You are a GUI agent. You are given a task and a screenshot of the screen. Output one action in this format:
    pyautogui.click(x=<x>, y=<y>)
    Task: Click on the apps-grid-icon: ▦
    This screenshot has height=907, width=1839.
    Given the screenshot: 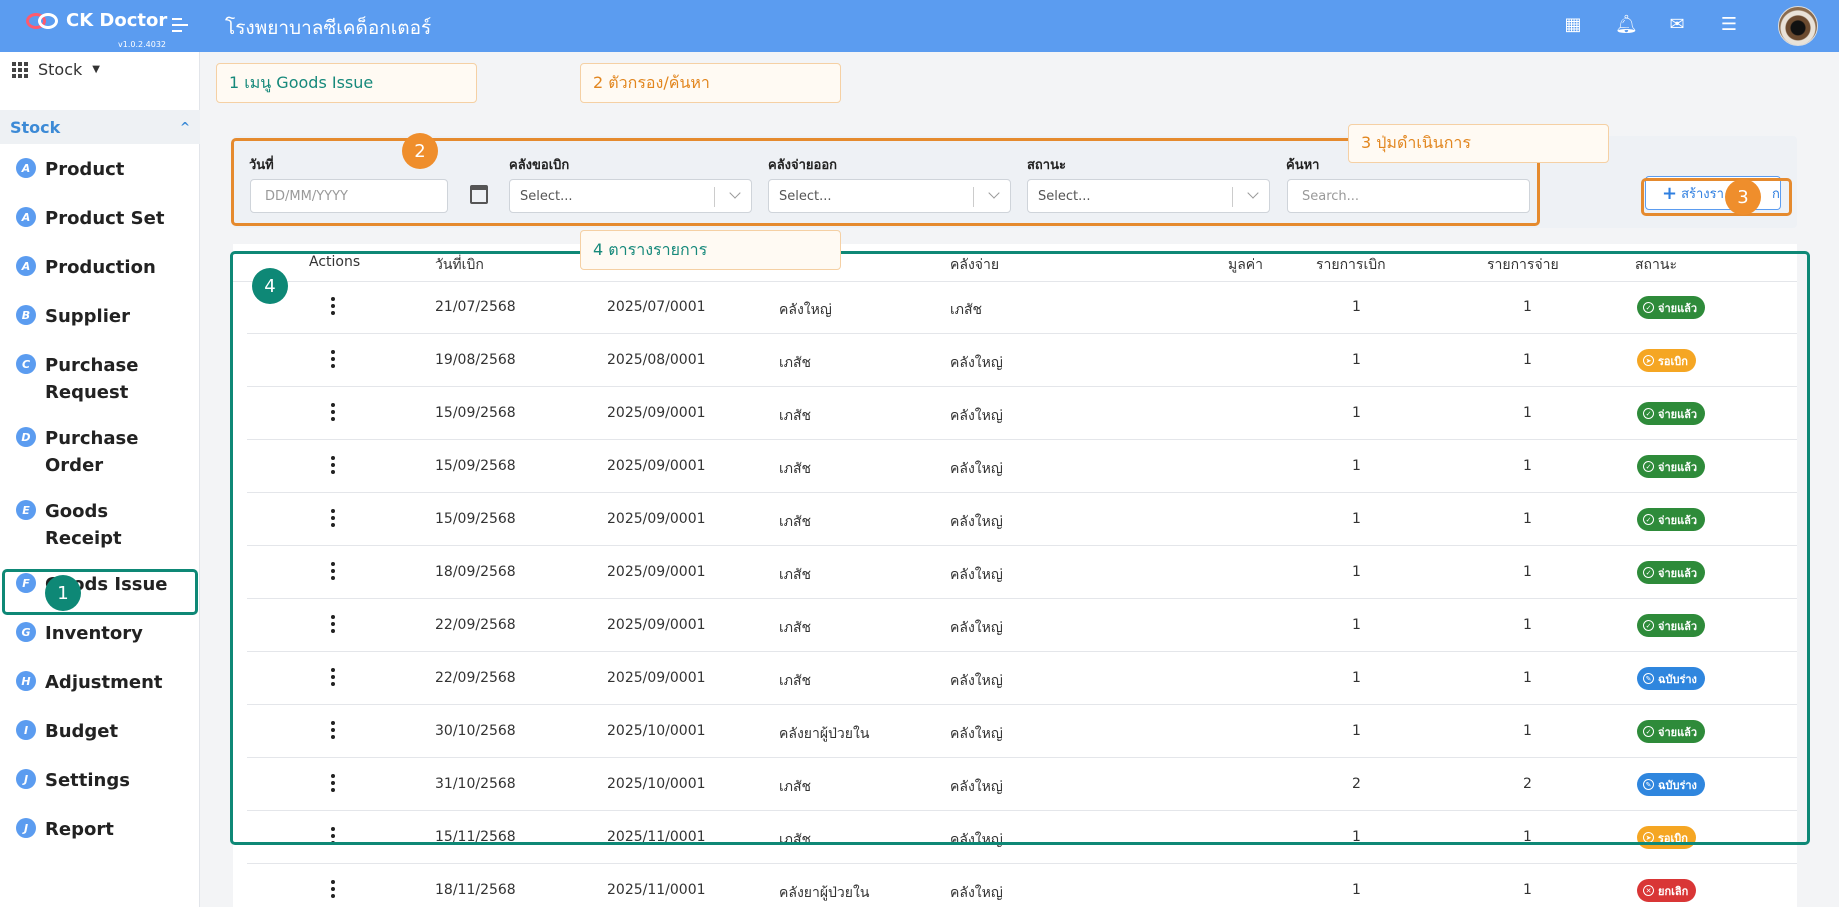 What is the action you would take?
    pyautogui.click(x=1573, y=24)
    